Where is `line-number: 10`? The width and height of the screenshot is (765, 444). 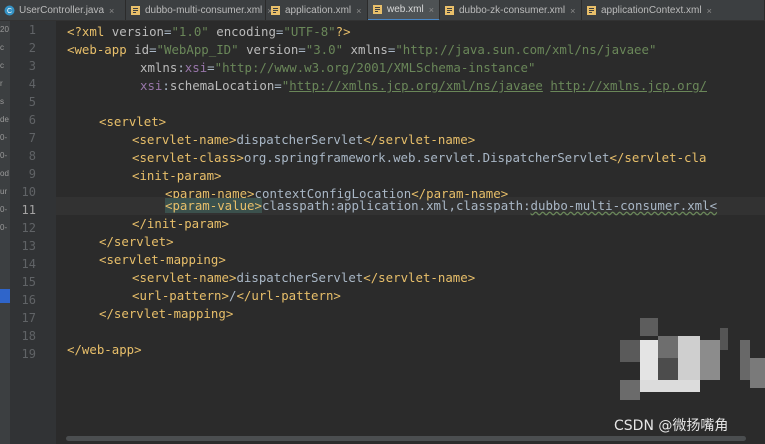
line-number: 10 is located at coordinates (28, 192).